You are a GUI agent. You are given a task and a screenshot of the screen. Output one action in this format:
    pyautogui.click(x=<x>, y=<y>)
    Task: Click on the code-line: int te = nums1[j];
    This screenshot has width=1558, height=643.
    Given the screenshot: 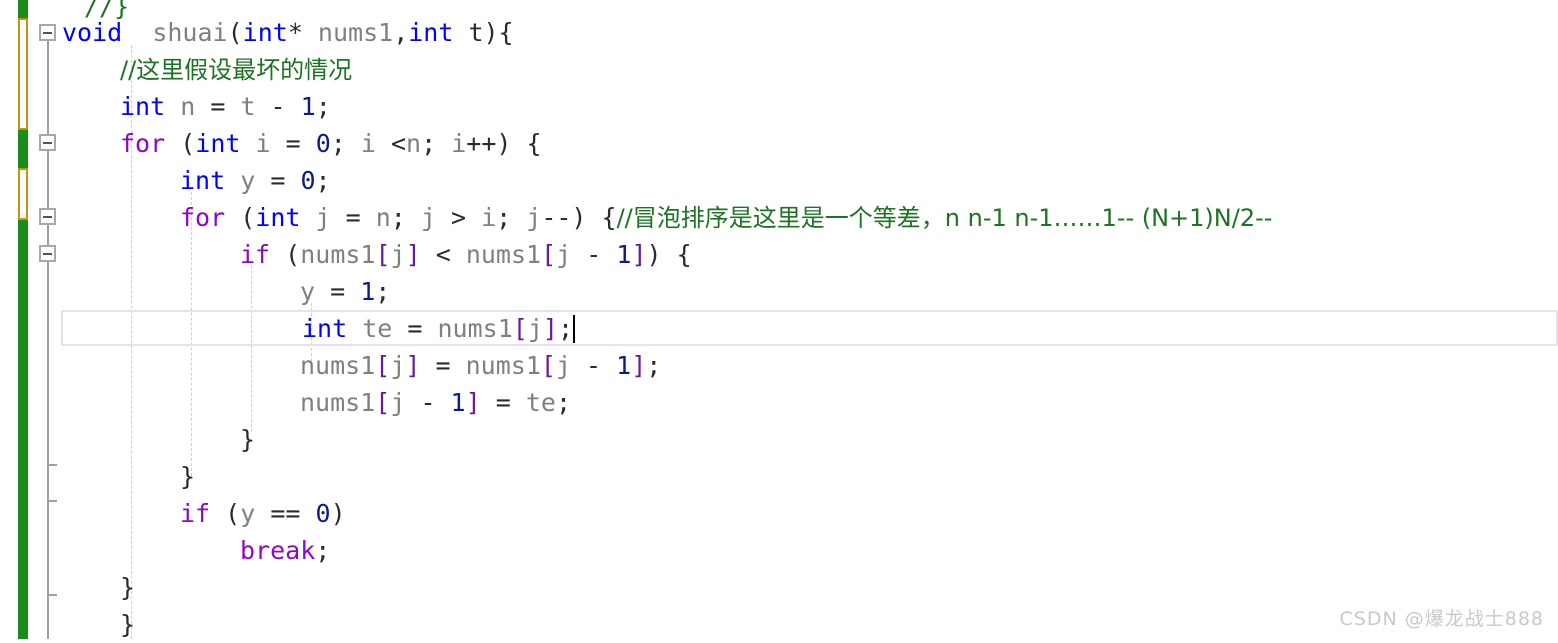 What is the action you would take?
    pyautogui.click(x=318, y=328)
    